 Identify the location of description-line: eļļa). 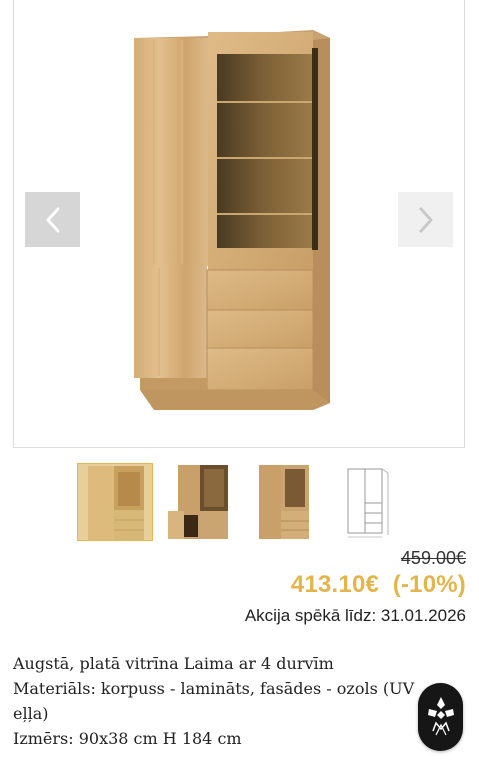
(31, 713).